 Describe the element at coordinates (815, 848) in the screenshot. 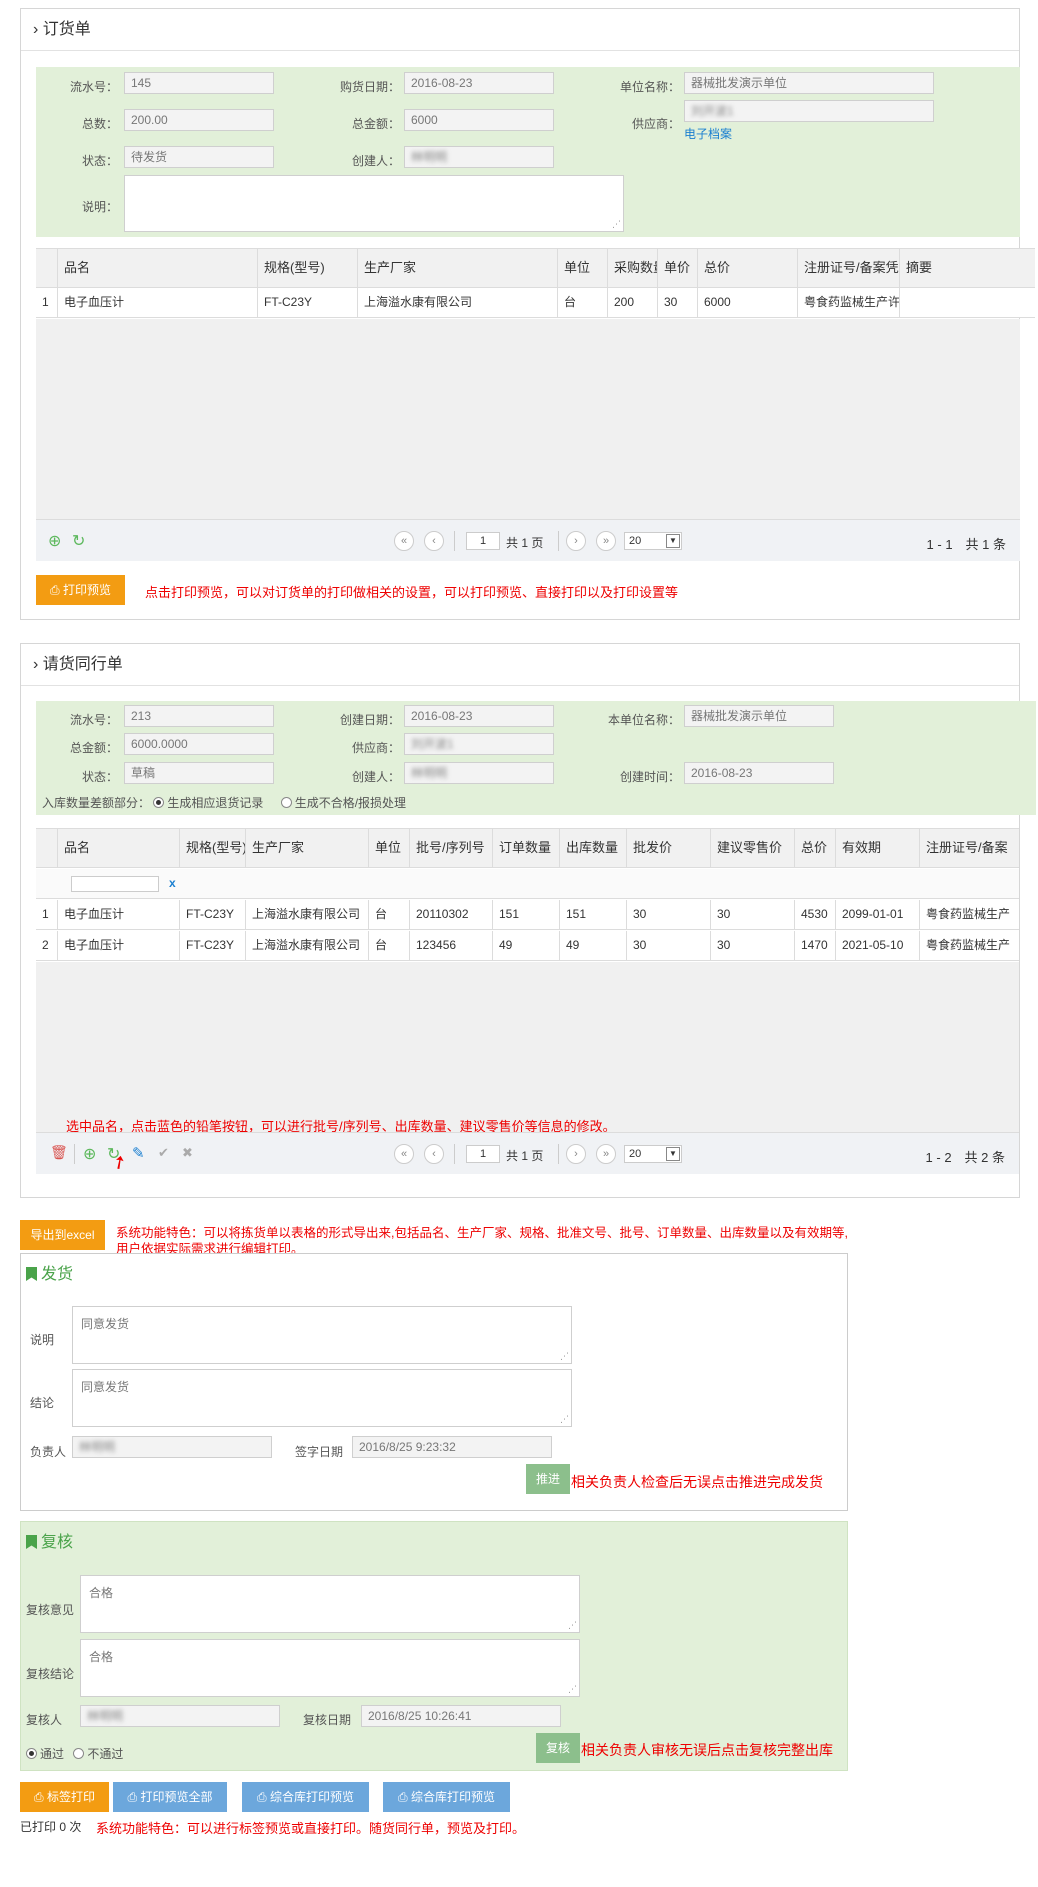

I see `picking-col-total: 总价` at that location.